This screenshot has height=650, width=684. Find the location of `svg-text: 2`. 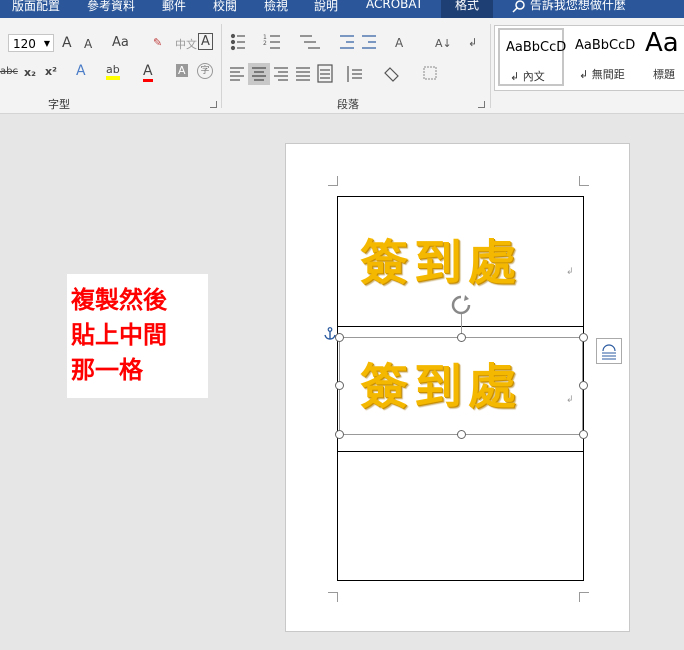

svg-text: 2 is located at coordinates (265, 43).